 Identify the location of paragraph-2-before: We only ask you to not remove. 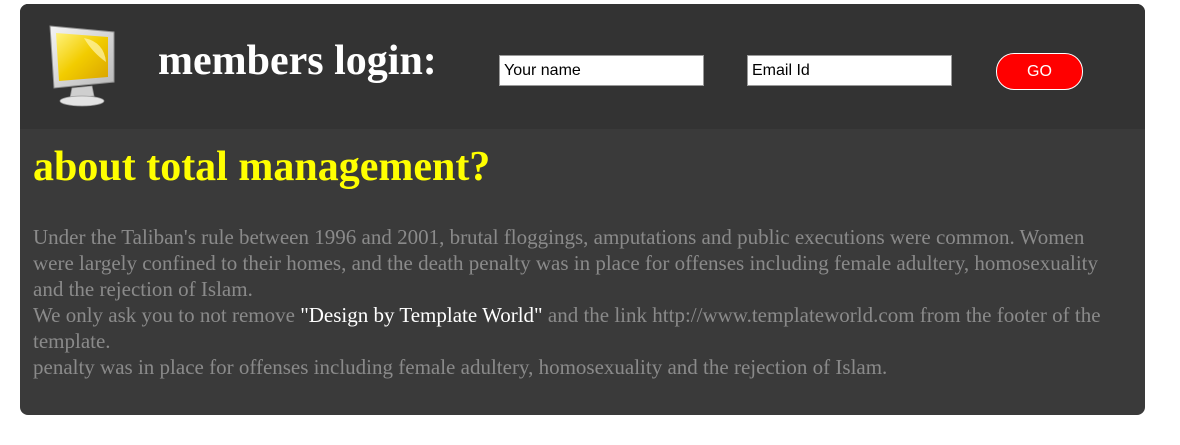
(167, 315).